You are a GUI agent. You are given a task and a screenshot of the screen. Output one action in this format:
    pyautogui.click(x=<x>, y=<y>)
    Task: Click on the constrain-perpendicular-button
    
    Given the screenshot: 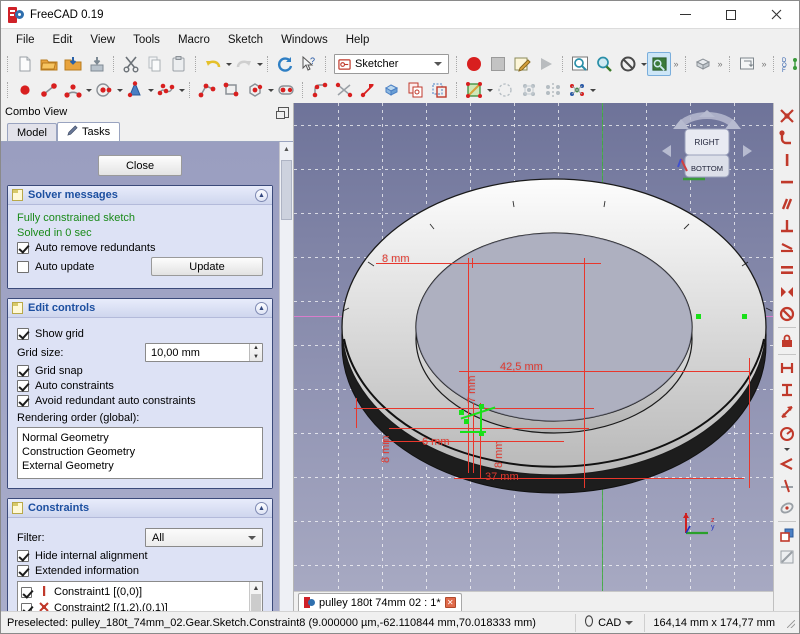 What is the action you would take?
    pyautogui.click(x=787, y=226)
    